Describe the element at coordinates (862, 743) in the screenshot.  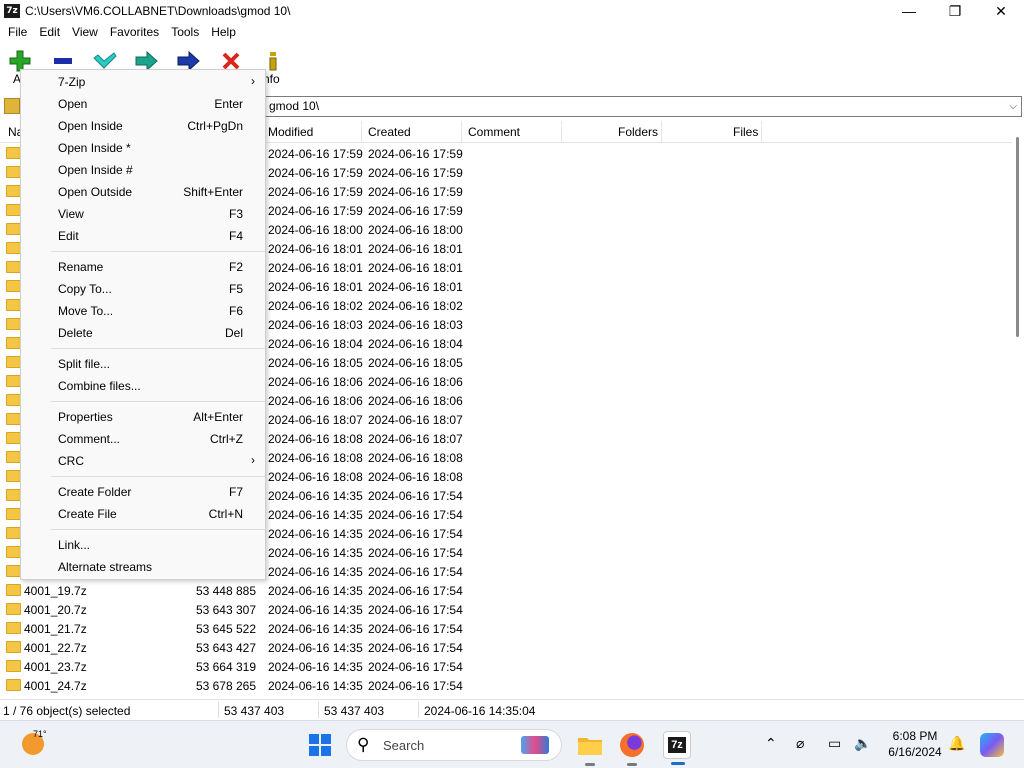
I see `volume-icon: 🔈` at that location.